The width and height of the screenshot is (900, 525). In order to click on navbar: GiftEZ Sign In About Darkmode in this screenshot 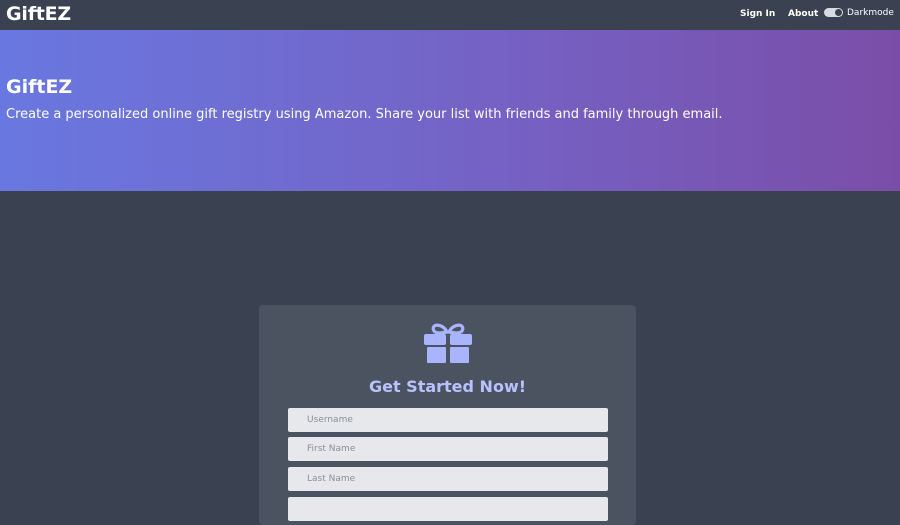, I will do `click(450, 15)`.